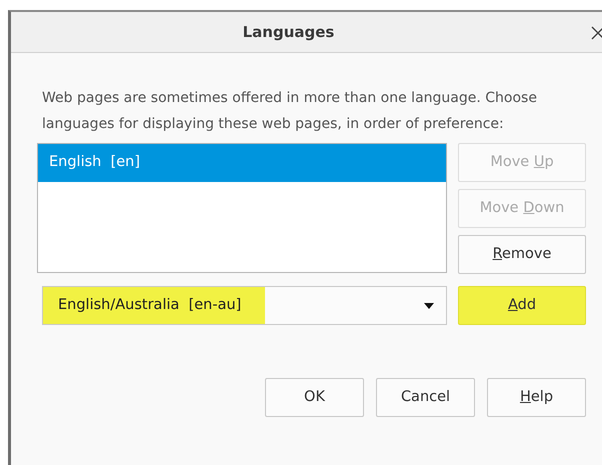 The height and width of the screenshot is (465, 602). I want to click on list-action-button: Remove, so click(522, 254).